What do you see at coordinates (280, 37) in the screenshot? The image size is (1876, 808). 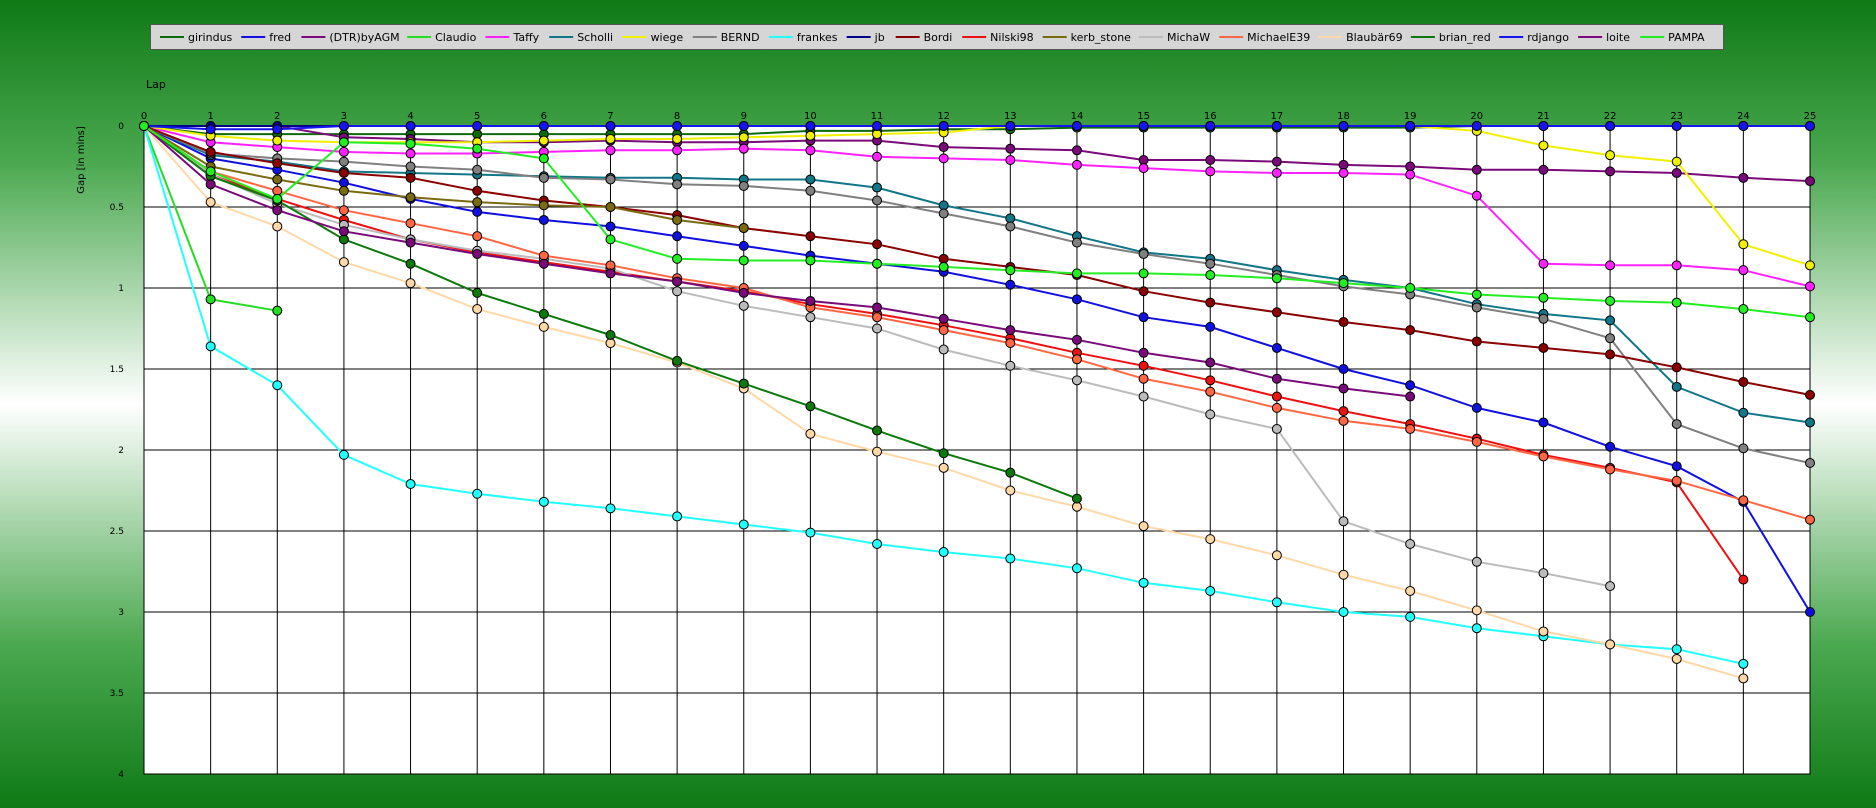 I see `legend-label: fred` at bounding box center [280, 37].